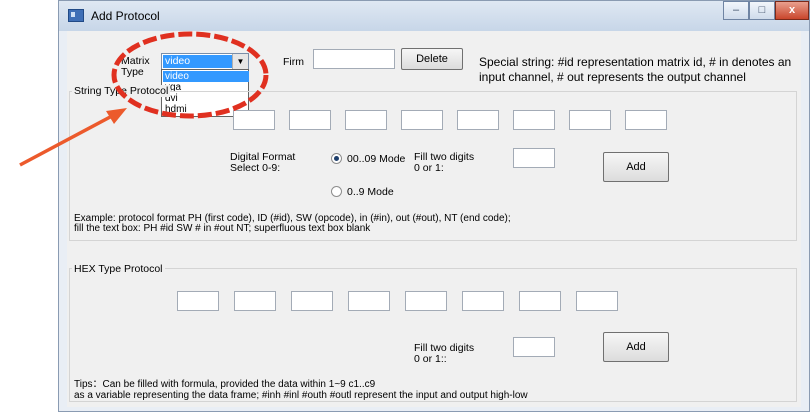 This screenshot has width=812, height=412. What do you see at coordinates (430, 359) in the screenshot?
I see `hex-fill-label-2: 0 or 1::` at bounding box center [430, 359].